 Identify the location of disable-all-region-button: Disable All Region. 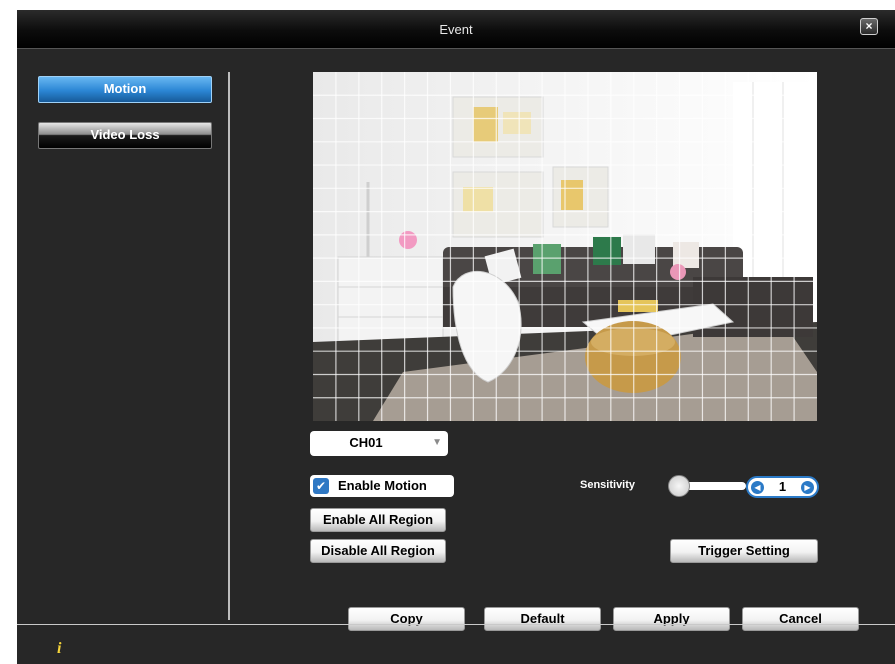
(378, 551).